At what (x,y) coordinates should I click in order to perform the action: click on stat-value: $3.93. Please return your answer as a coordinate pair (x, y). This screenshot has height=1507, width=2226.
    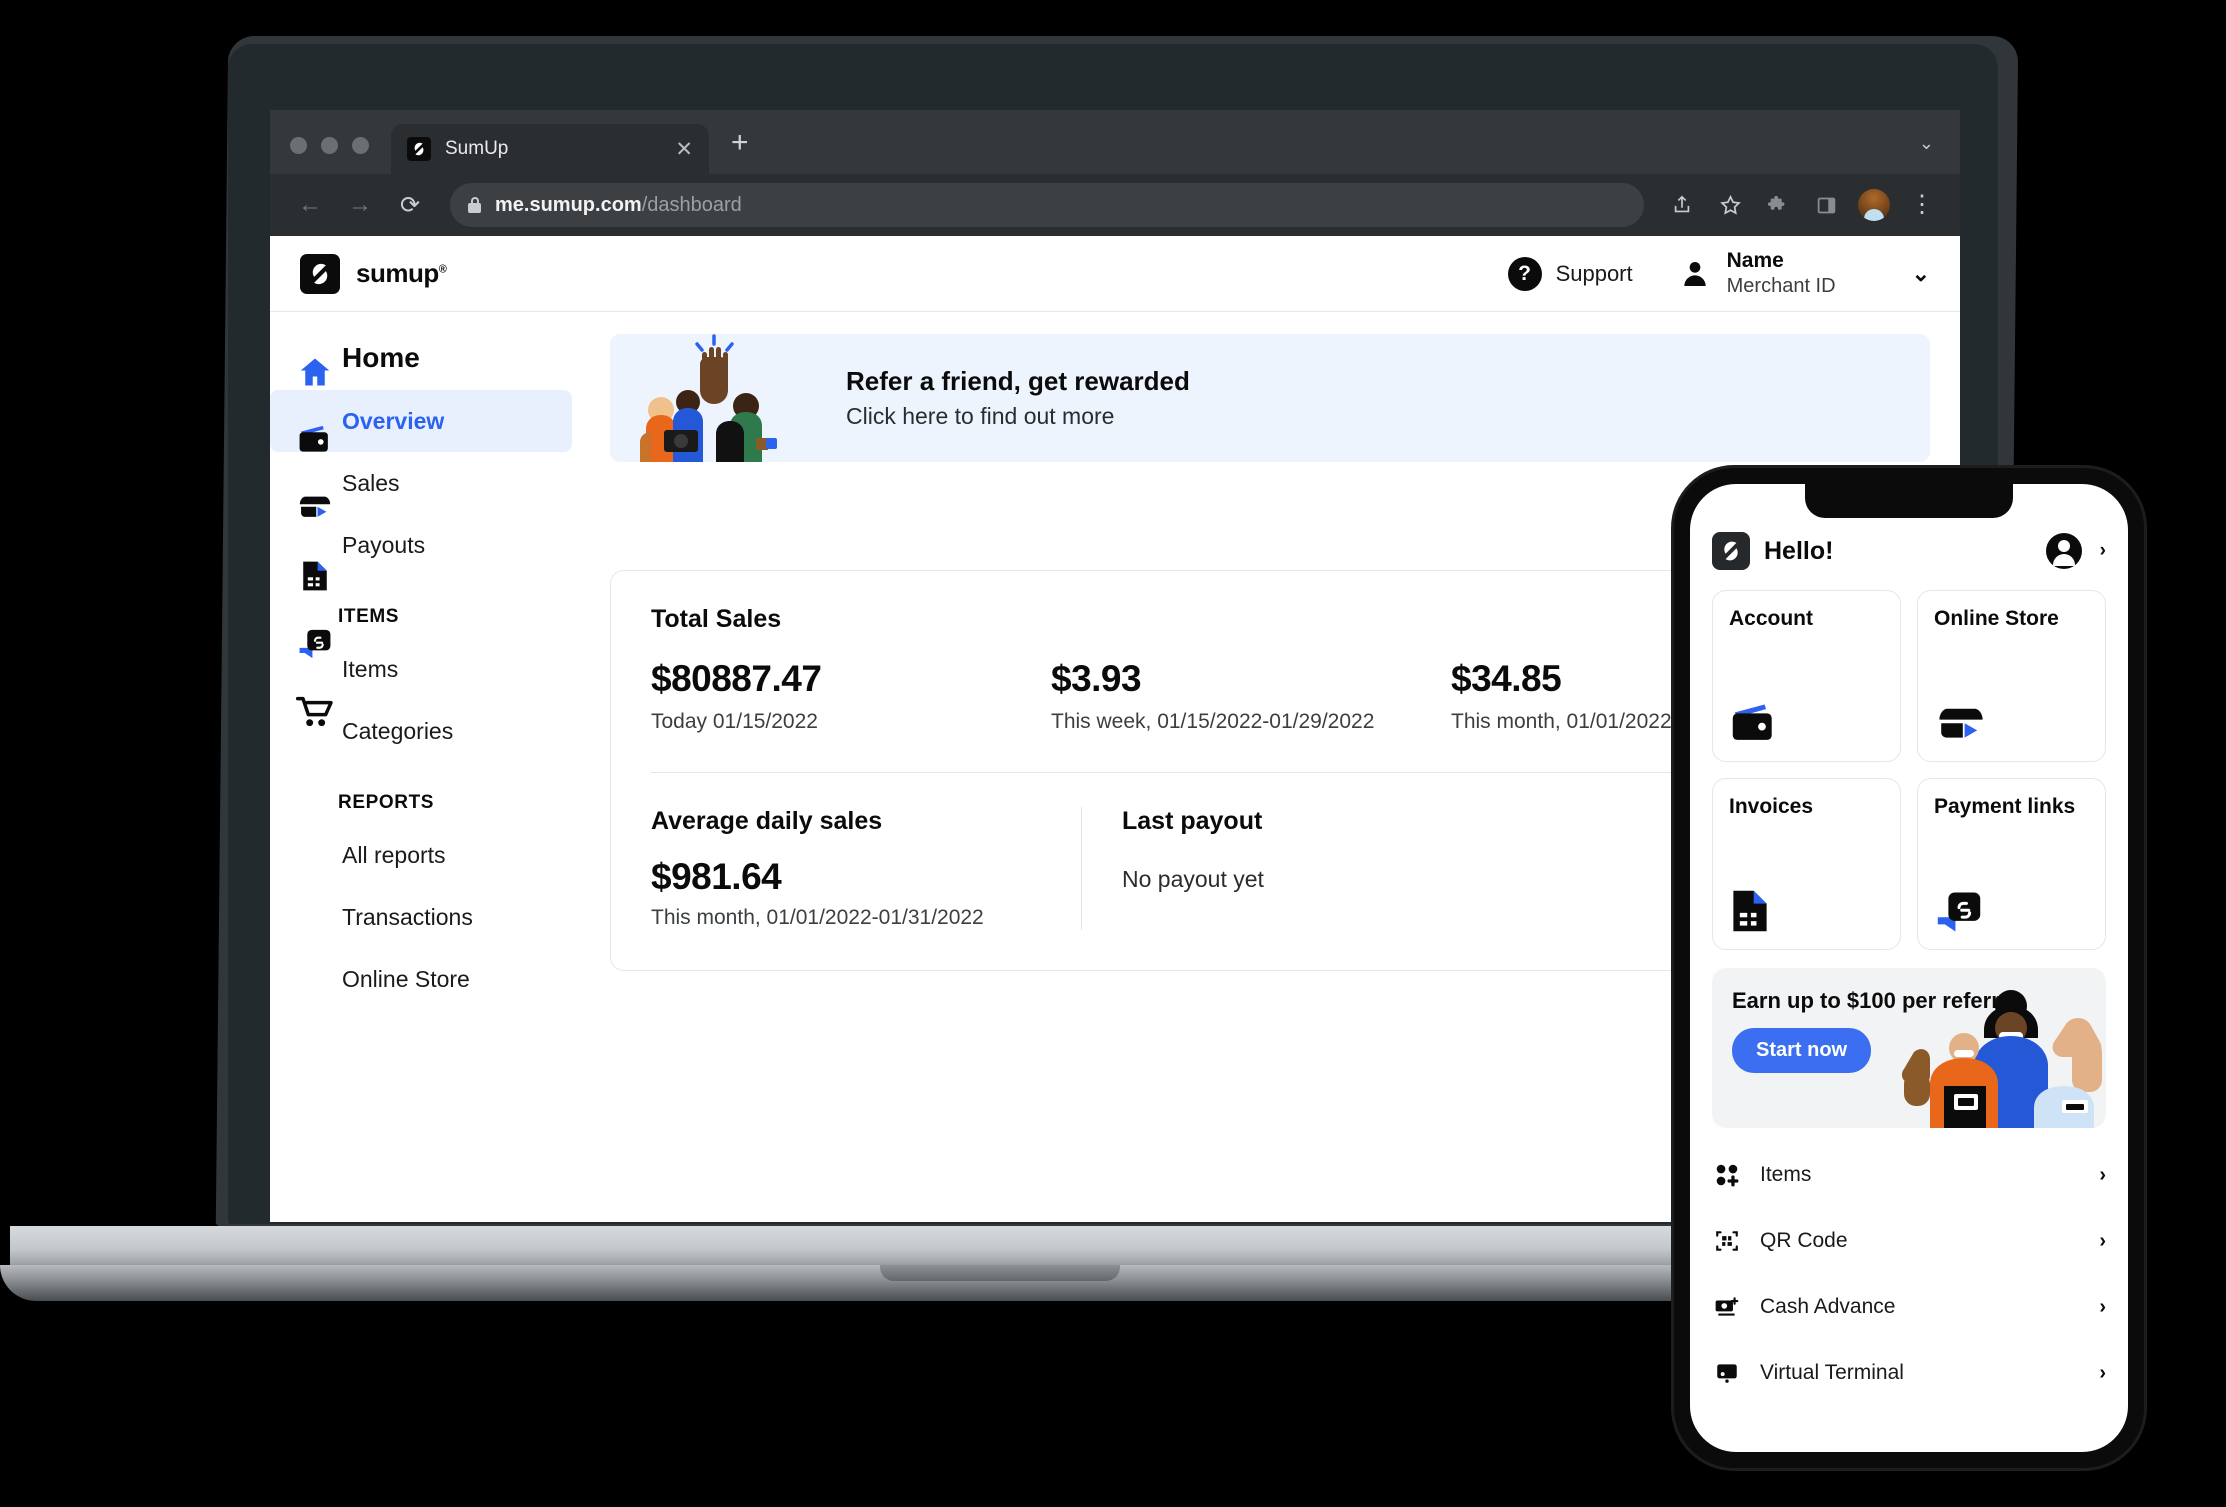
    Looking at the image, I should click on (1096, 678).